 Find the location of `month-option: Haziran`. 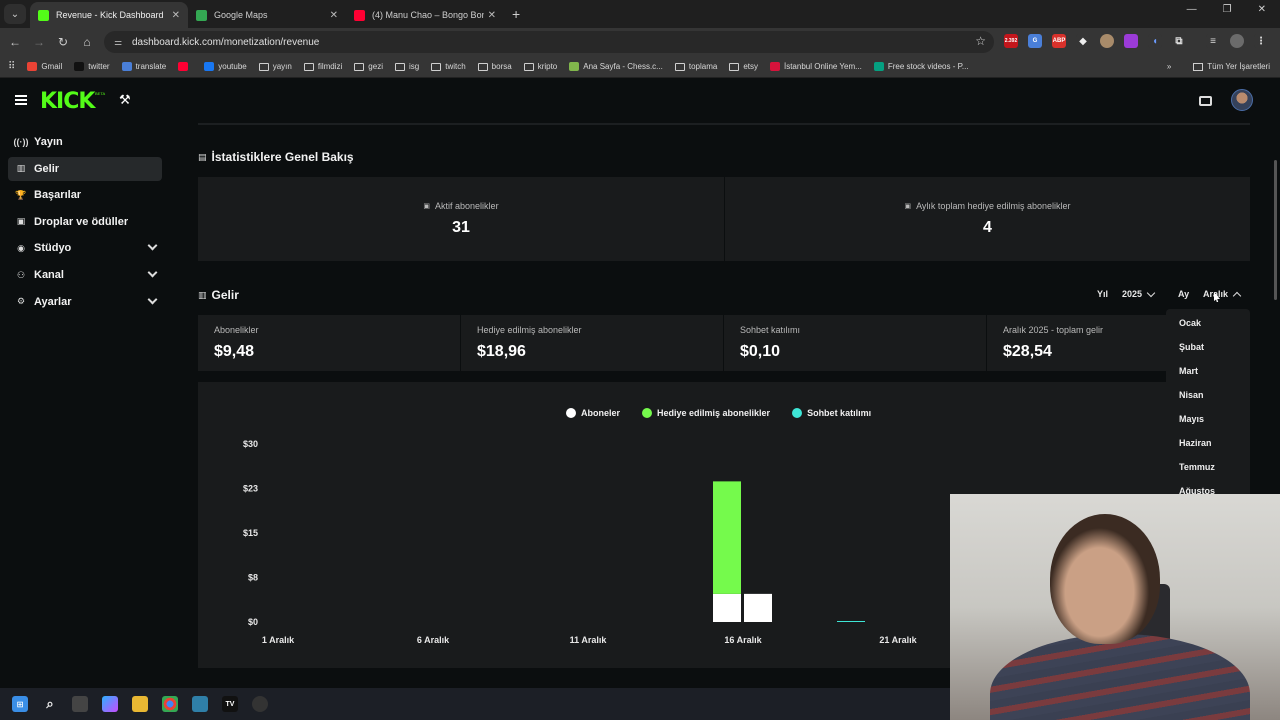

month-option: Haziran is located at coordinates (1195, 443).